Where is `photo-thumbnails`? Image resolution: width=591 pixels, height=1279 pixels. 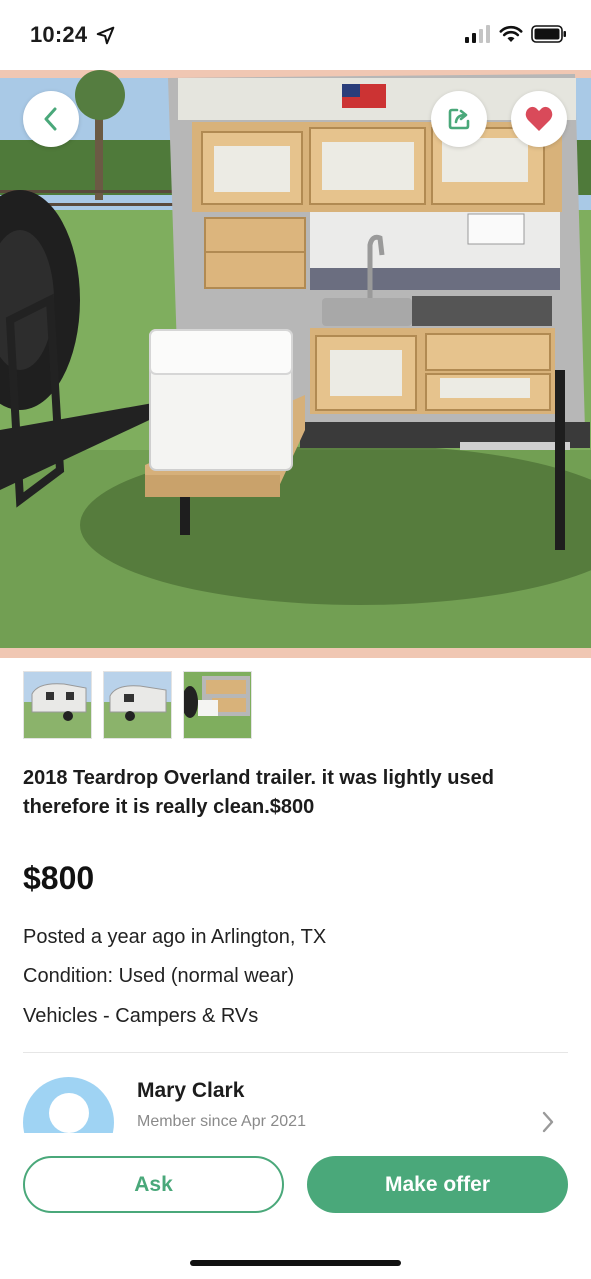 photo-thumbnails is located at coordinates (137, 705).